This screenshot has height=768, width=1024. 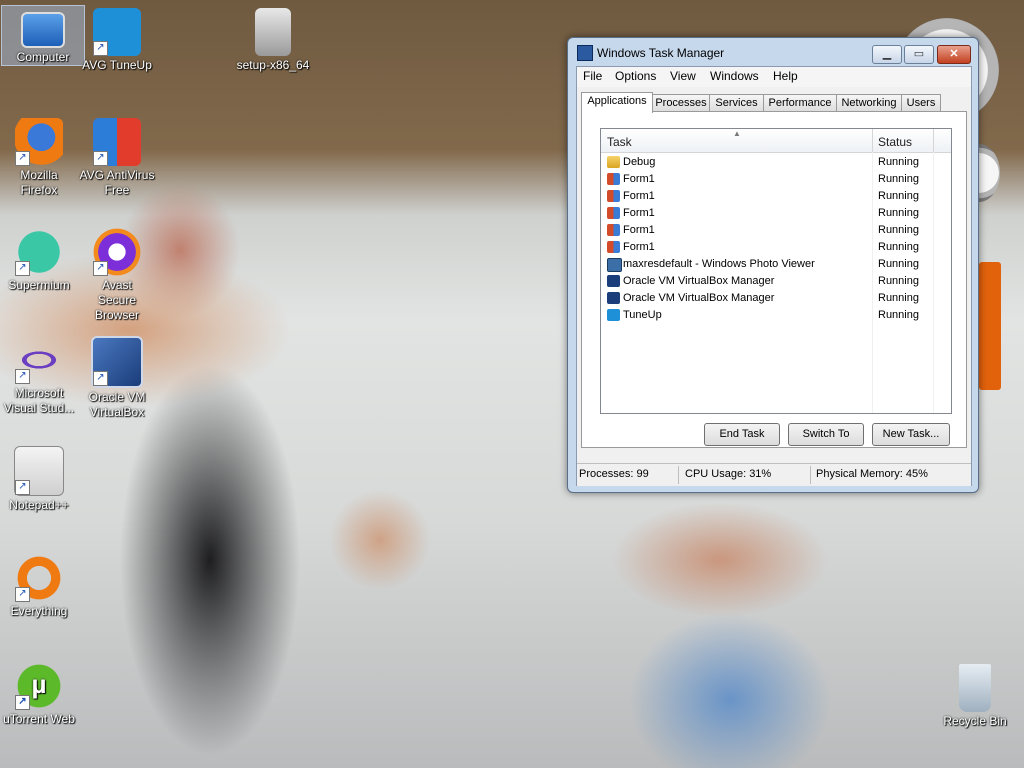 What do you see at coordinates (719, 264) in the screenshot?
I see `task-name: maxresdefault - Windows Photo Viewer` at bounding box center [719, 264].